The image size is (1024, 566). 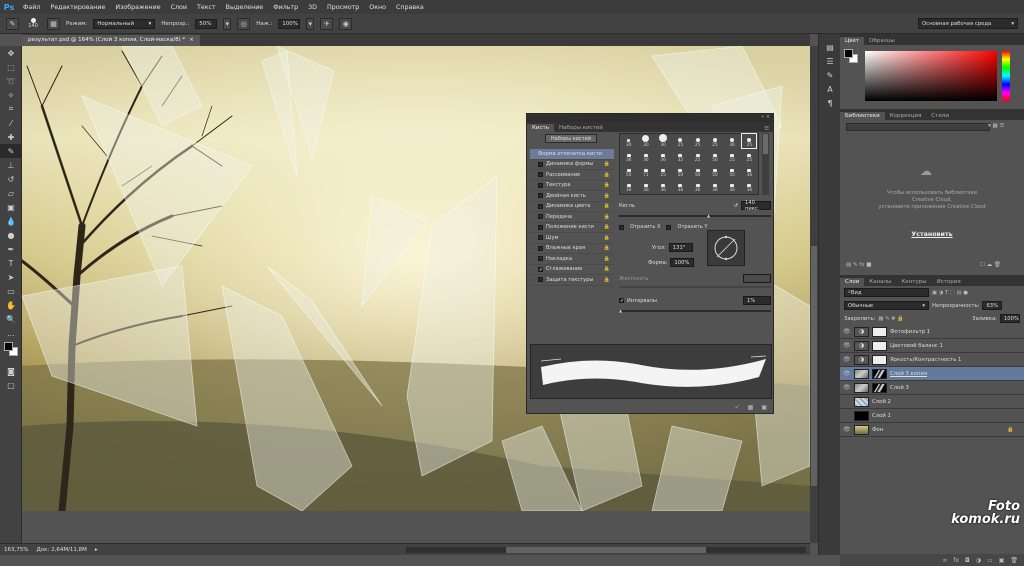 What do you see at coordinates (137, 7) in the screenshot?
I see `menu-item: Изображение` at bounding box center [137, 7].